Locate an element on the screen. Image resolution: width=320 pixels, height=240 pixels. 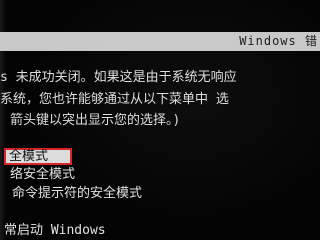
error-message-line-1: s 未成功关闭。如果这是由于系统无响应 is located at coordinates (118, 77).